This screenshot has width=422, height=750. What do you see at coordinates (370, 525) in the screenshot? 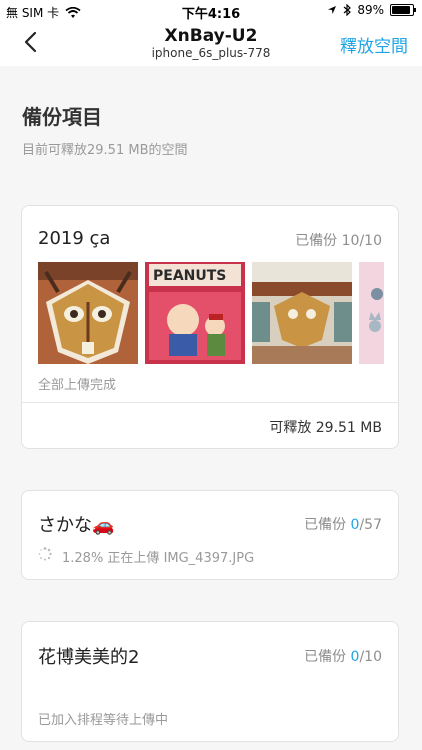
I see `backup-total: /57` at bounding box center [370, 525].